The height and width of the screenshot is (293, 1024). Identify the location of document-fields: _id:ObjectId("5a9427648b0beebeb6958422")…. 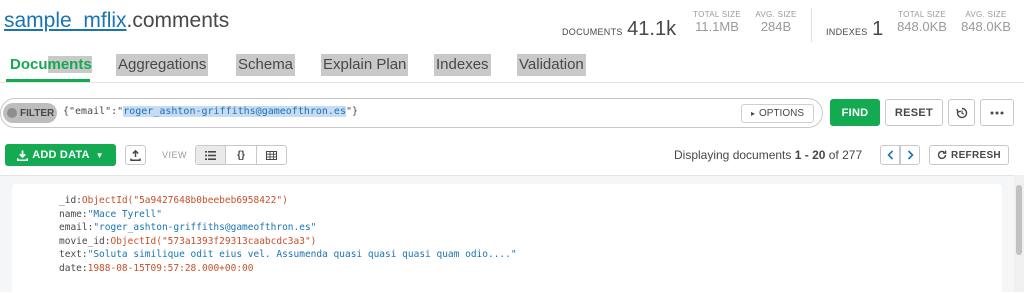
(288, 235).